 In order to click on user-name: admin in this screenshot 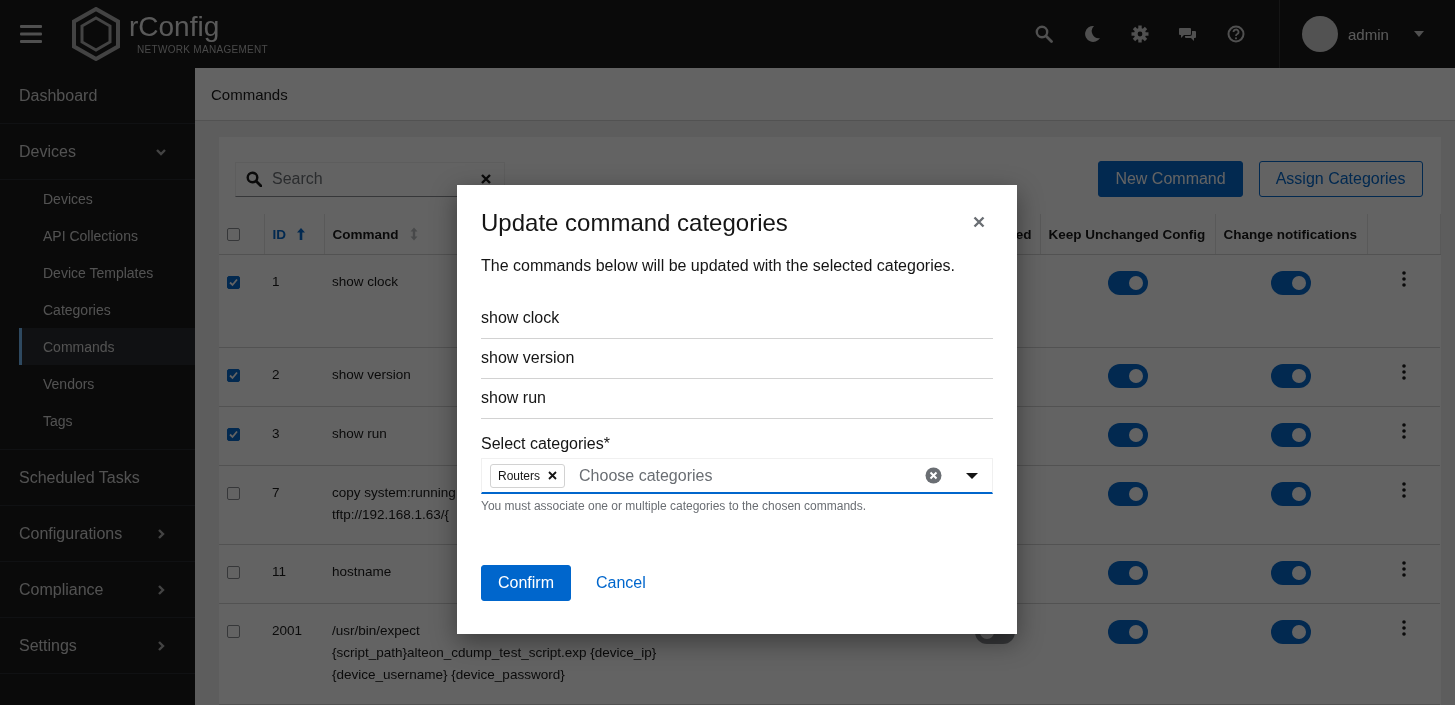, I will do `click(1368, 34)`.